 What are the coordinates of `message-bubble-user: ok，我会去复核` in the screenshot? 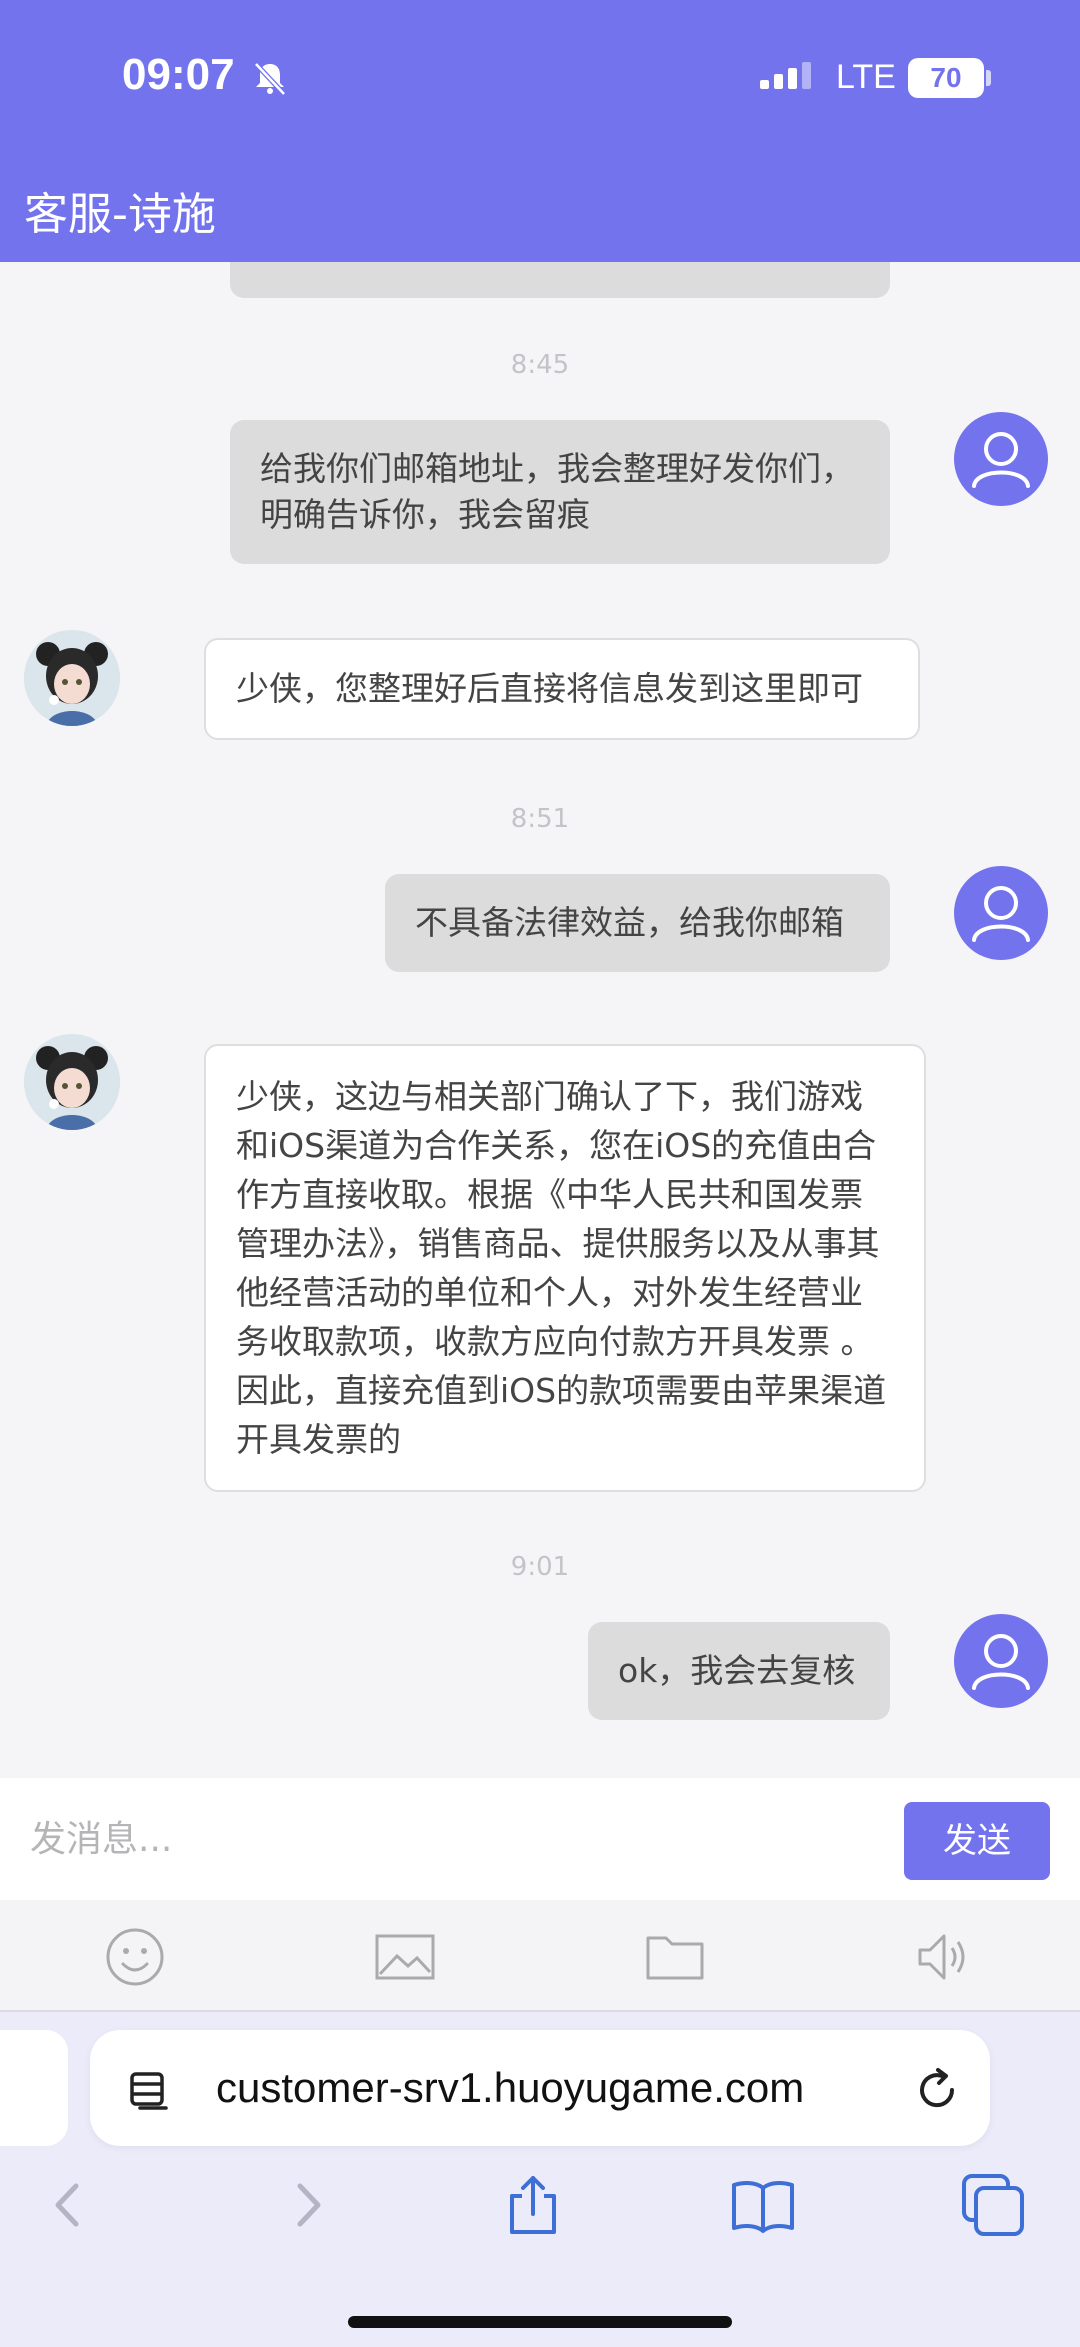 It's located at (739, 1671).